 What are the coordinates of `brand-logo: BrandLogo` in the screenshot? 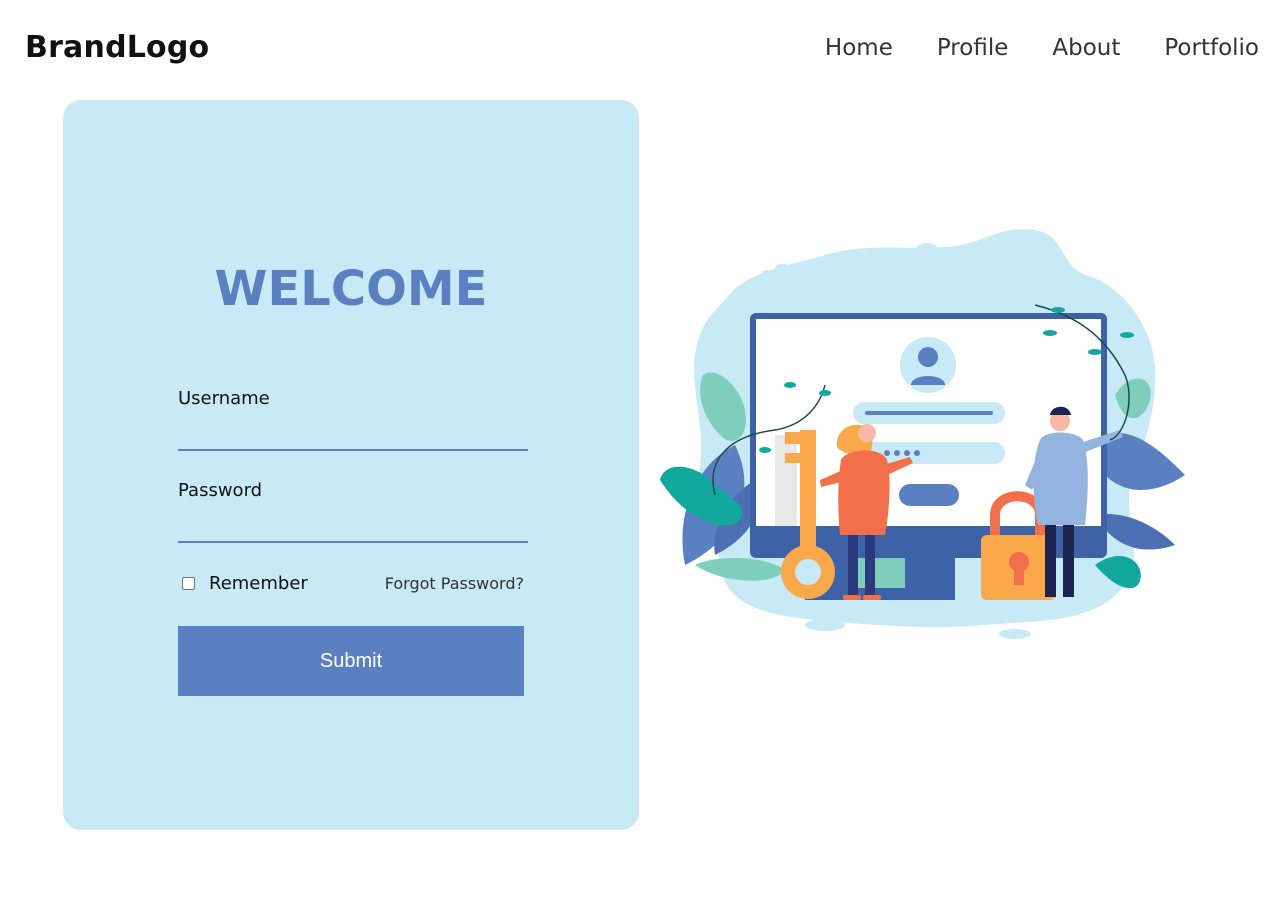 It's located at (117, 47).